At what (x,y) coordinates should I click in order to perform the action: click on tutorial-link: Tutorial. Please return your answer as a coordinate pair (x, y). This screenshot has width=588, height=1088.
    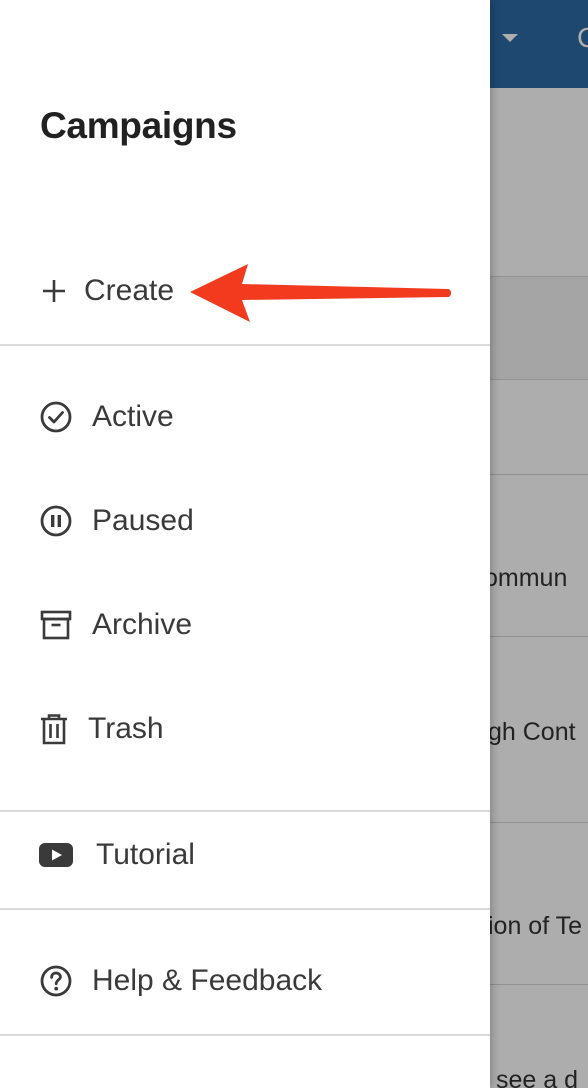
    Looking at the image, I should click on (245, 855).